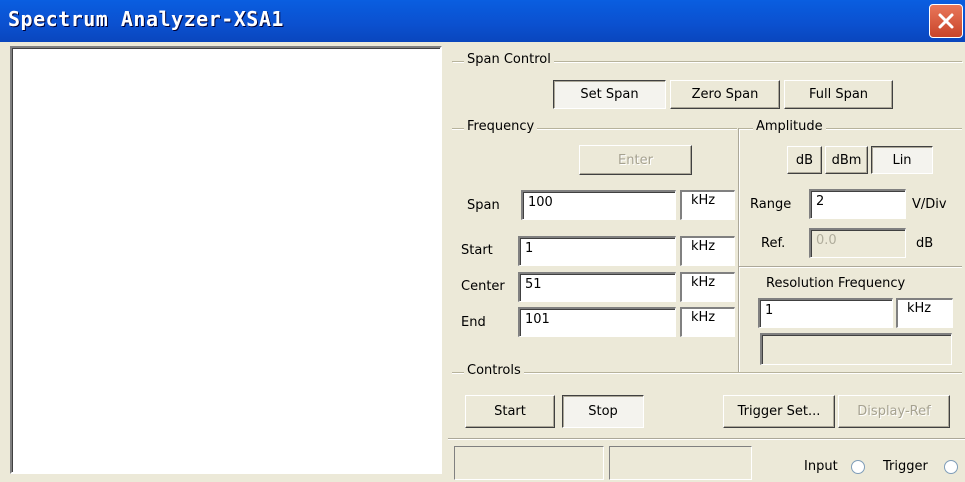 This screenshot has height=482, width=965. What do you see at coordinates (850, 266) in the screenshot?
I see `resolution-separator` at bounding box center [850, 266].